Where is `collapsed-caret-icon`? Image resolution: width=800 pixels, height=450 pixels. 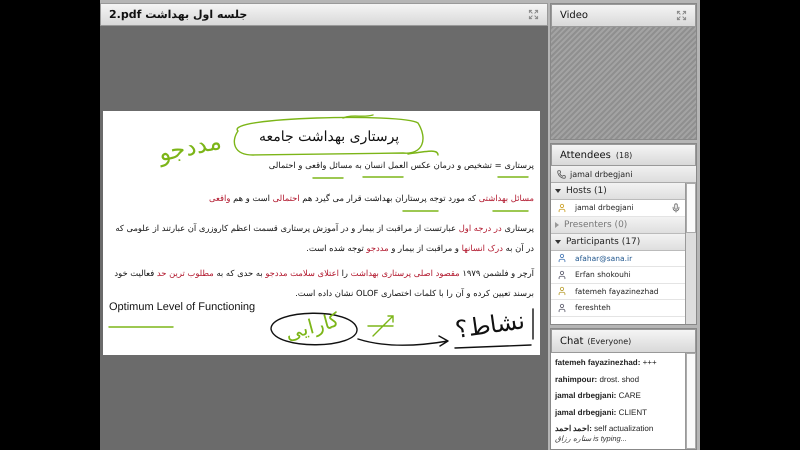 collapsed-caret-icon is located at coordinates (557, 225).